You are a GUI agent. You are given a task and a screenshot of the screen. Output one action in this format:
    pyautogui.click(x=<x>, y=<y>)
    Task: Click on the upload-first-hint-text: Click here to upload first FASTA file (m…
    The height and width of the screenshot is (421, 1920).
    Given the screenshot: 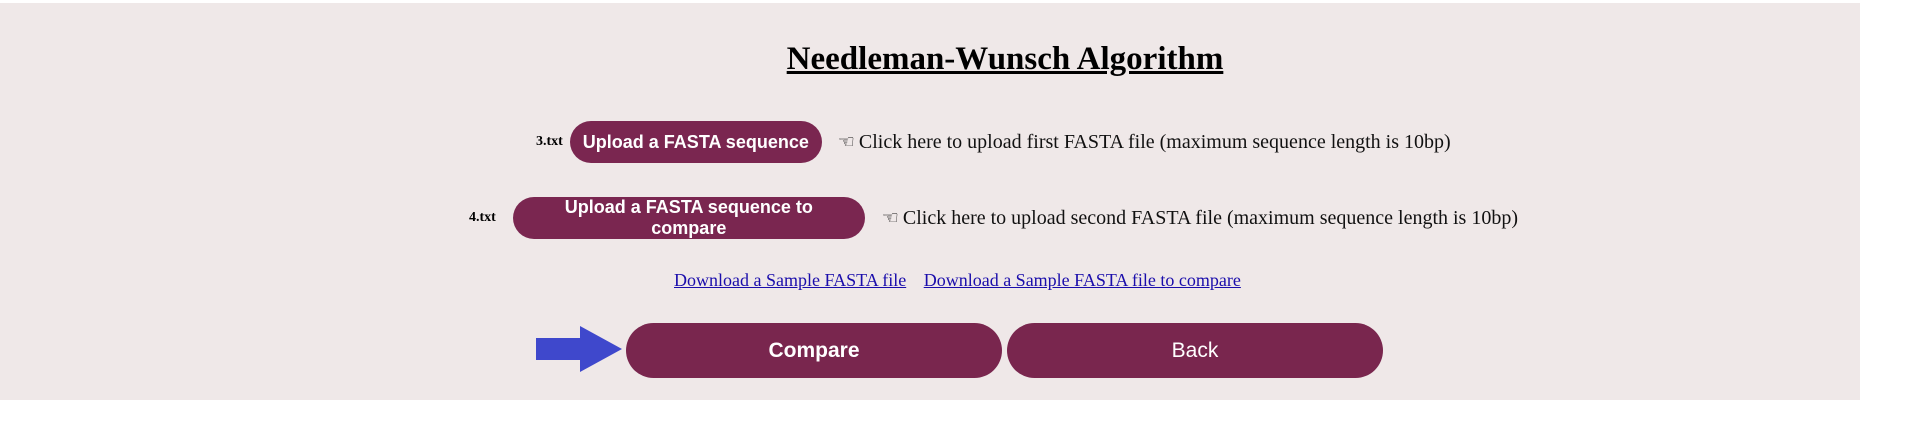 What is the action you would take?
    pyautogui.click(x=1154, y=141)
    